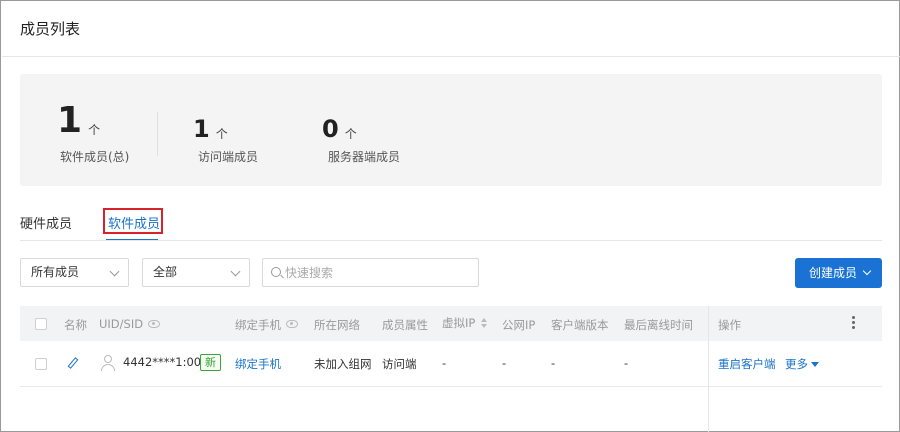 Image resolution: width=900 pixels, height=432 pixels. What do you see at coordinates (55, 272) in the screenshot?
I see `member-scope-value: 所有成员` at bounding box center [55, 272].